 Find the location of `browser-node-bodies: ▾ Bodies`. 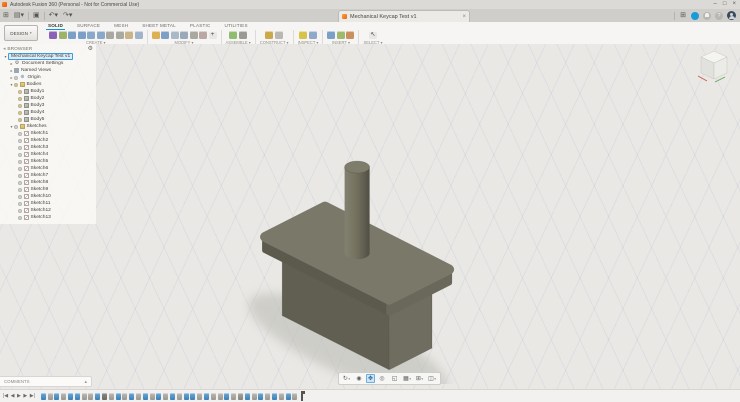

browser-node-bodies: ▾ Bodies is located at coordinates (48, 84).